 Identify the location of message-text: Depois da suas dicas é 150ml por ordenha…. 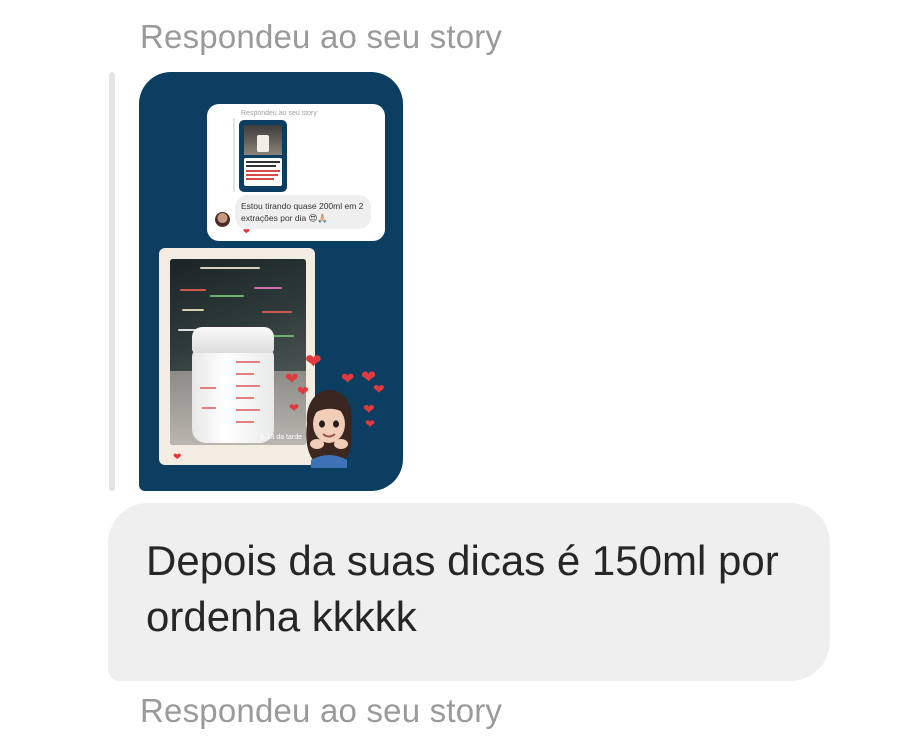
(462, 588).